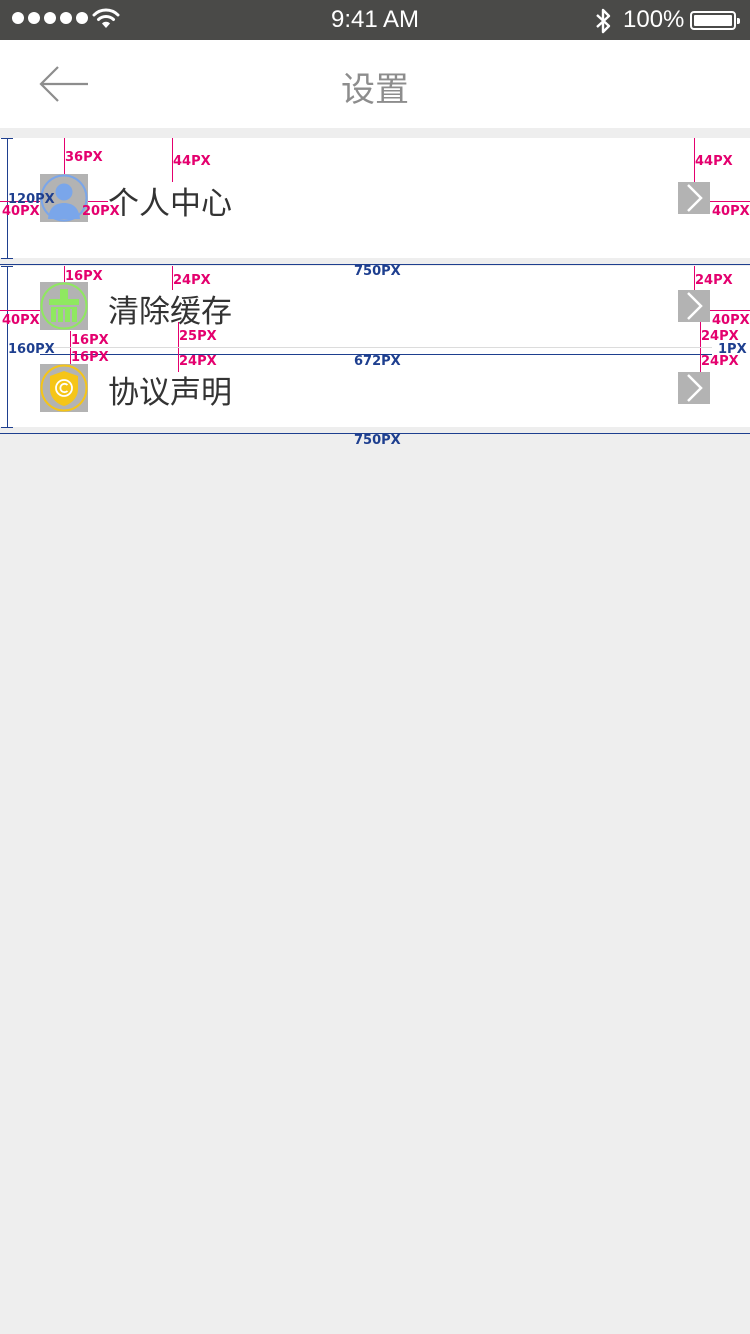  Describe the element at coordinates (375, 90) in the screenshot. I see `page-title: 设置` at that location.